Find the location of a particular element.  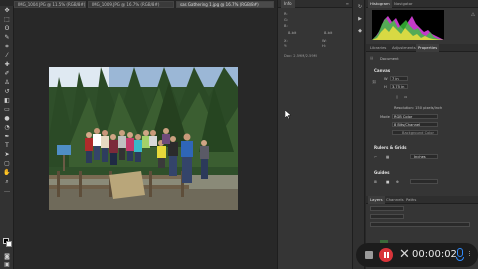

tab-libraries: Libraries is located at coordinates (378, 48).